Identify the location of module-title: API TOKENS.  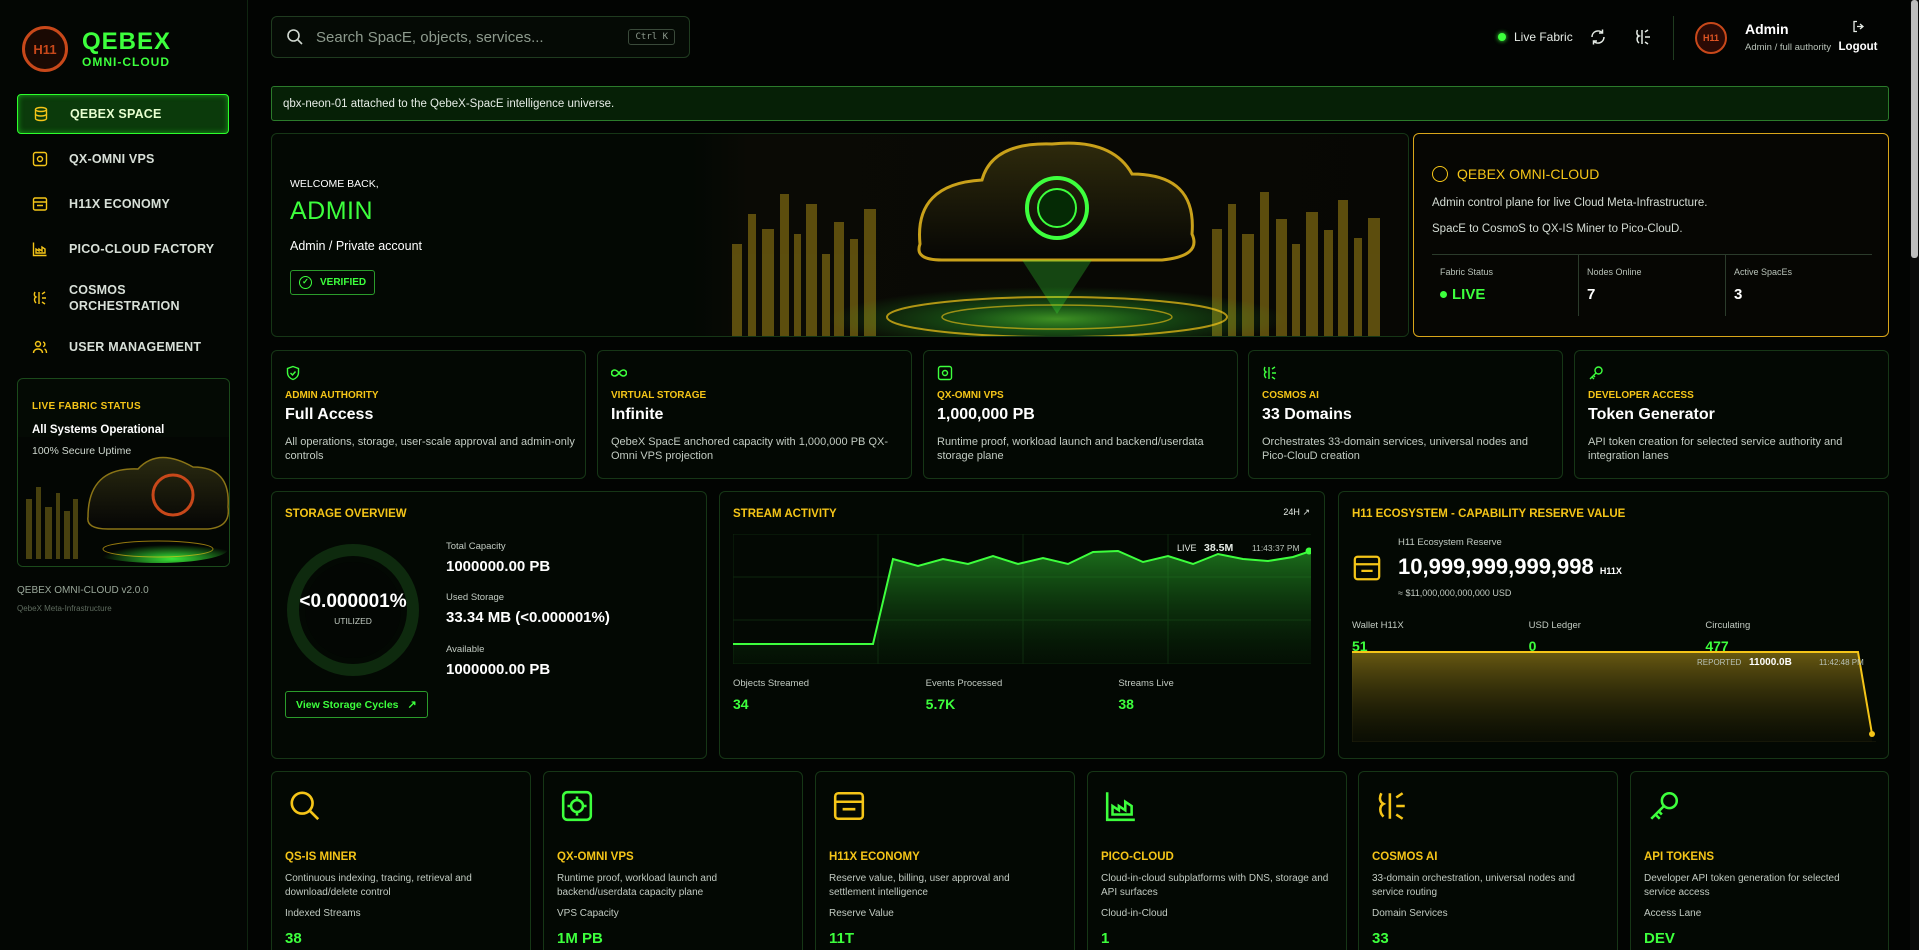
(1679, 857).